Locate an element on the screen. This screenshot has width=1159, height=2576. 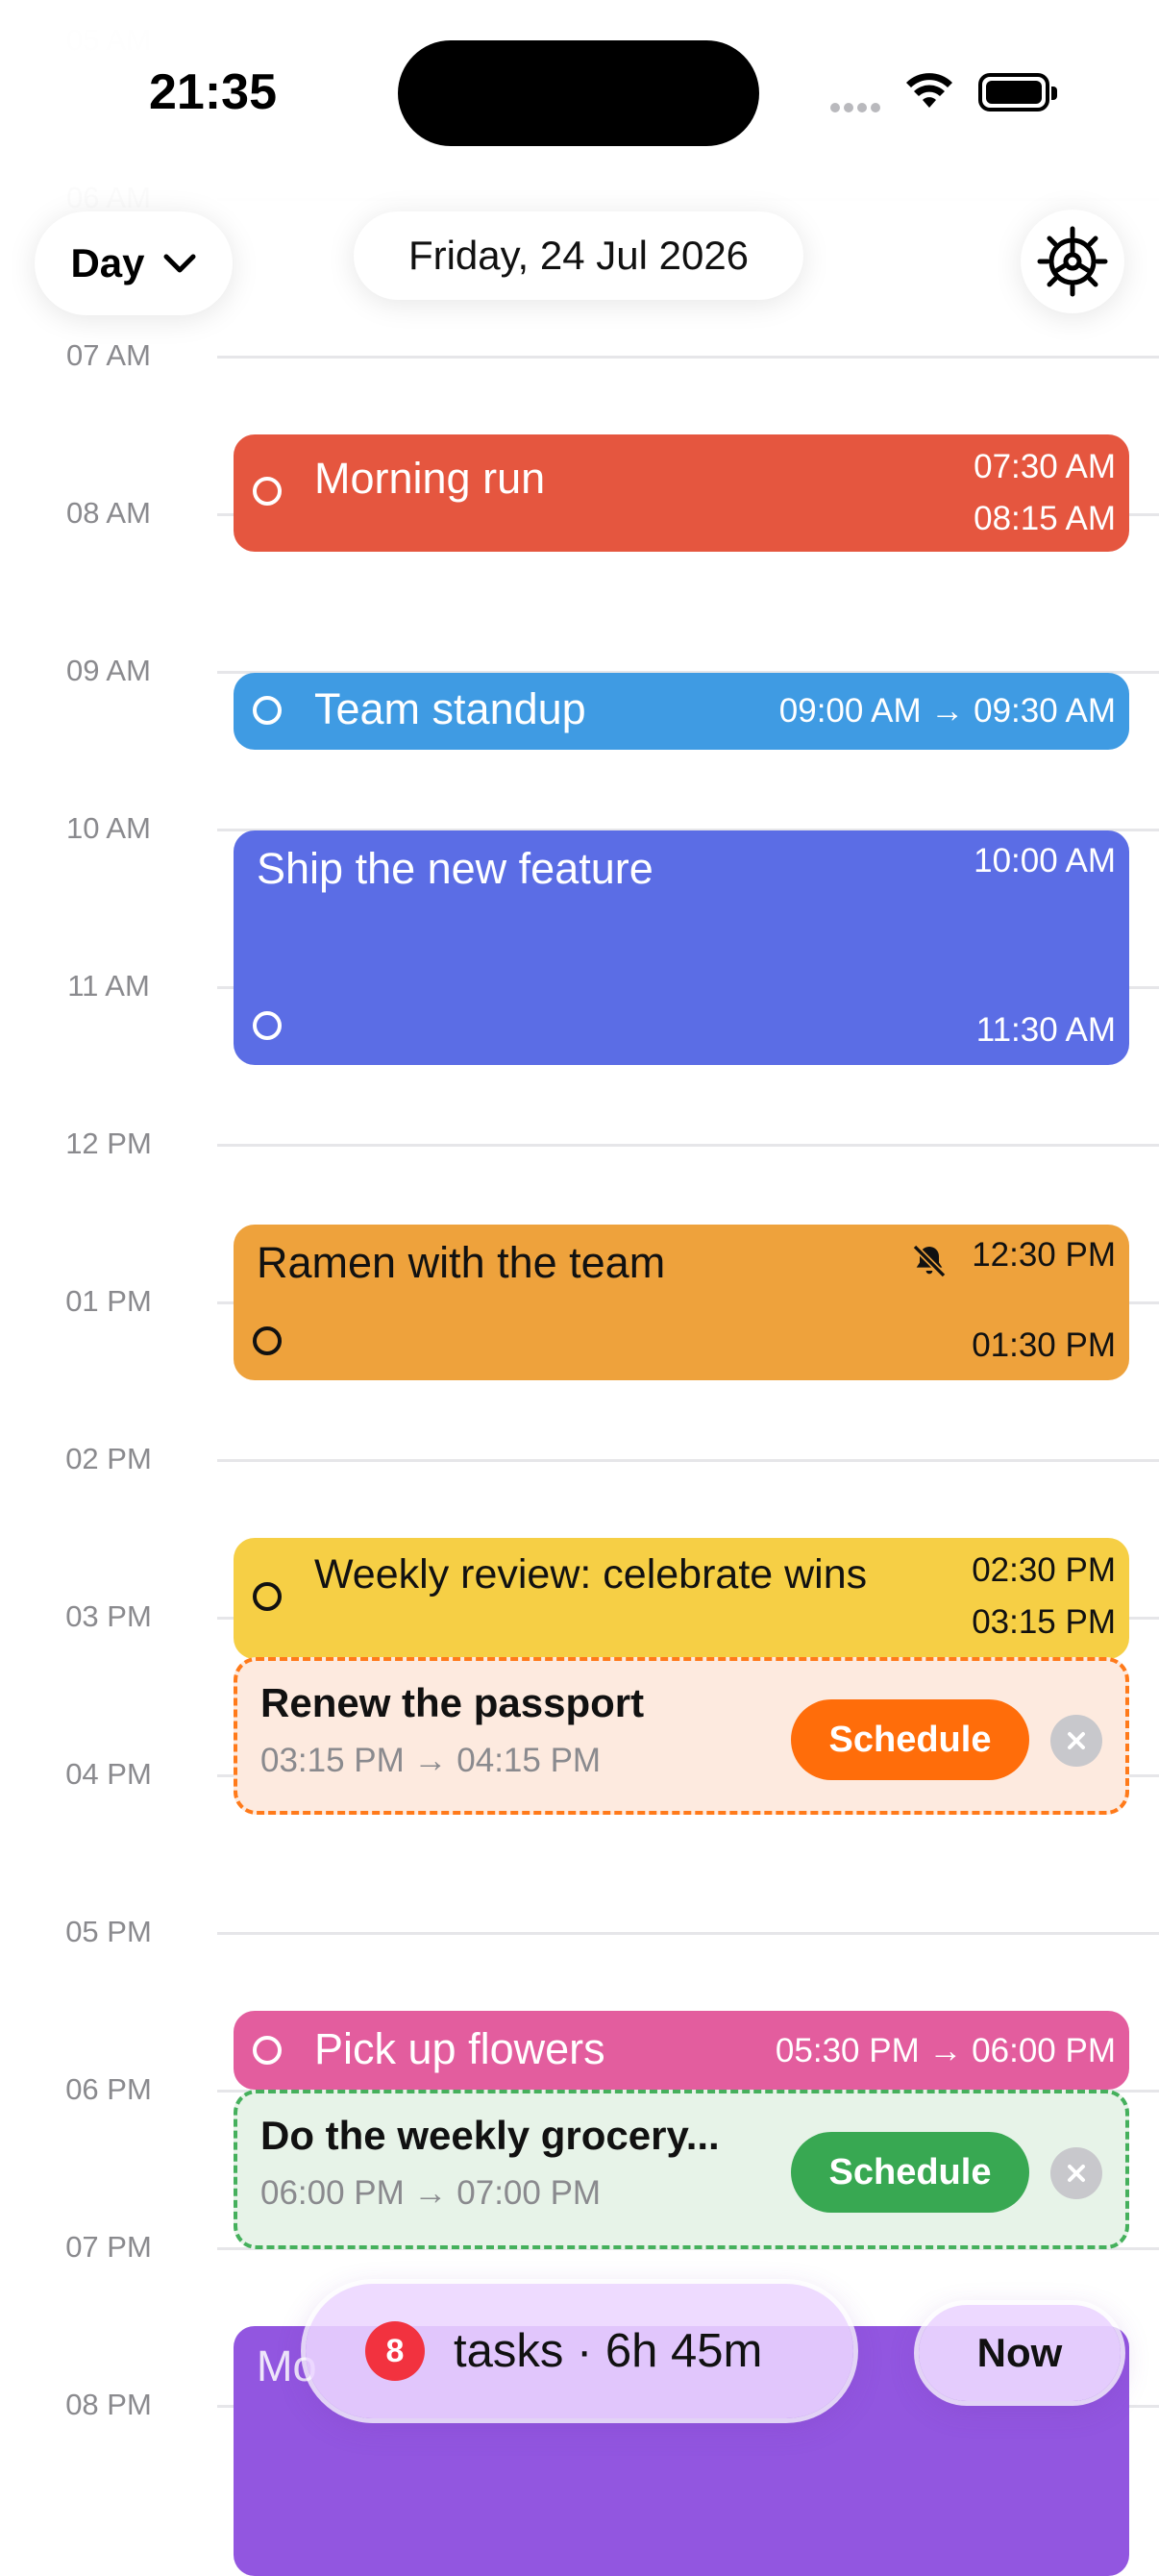
settings-button is located at coordinates (1072, 262).